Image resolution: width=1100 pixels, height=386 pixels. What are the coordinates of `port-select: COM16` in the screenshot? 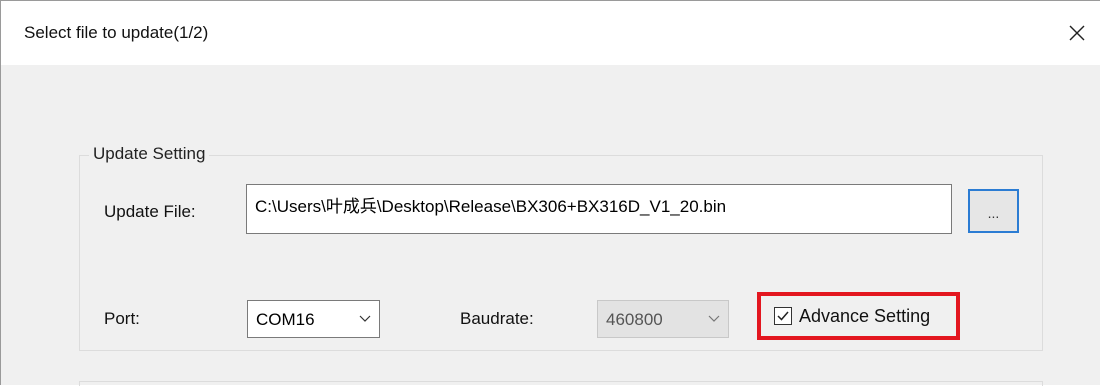 It's located at (313, 319).